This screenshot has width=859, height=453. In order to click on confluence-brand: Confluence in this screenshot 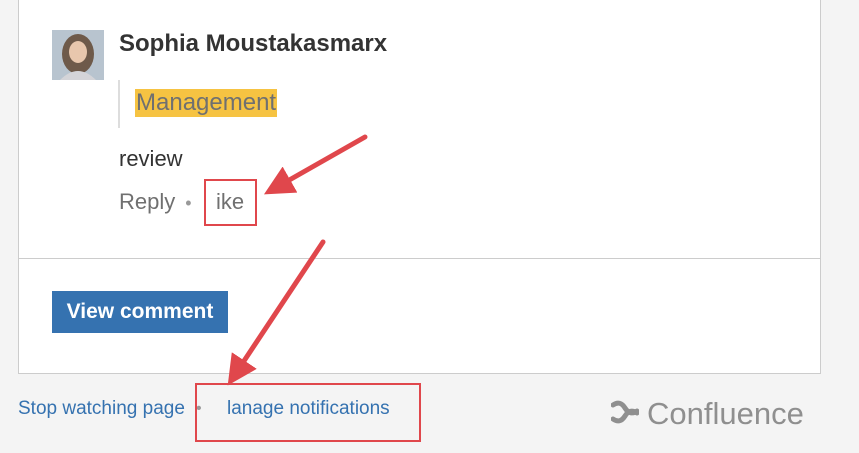, I will do `click(707, 414)`.